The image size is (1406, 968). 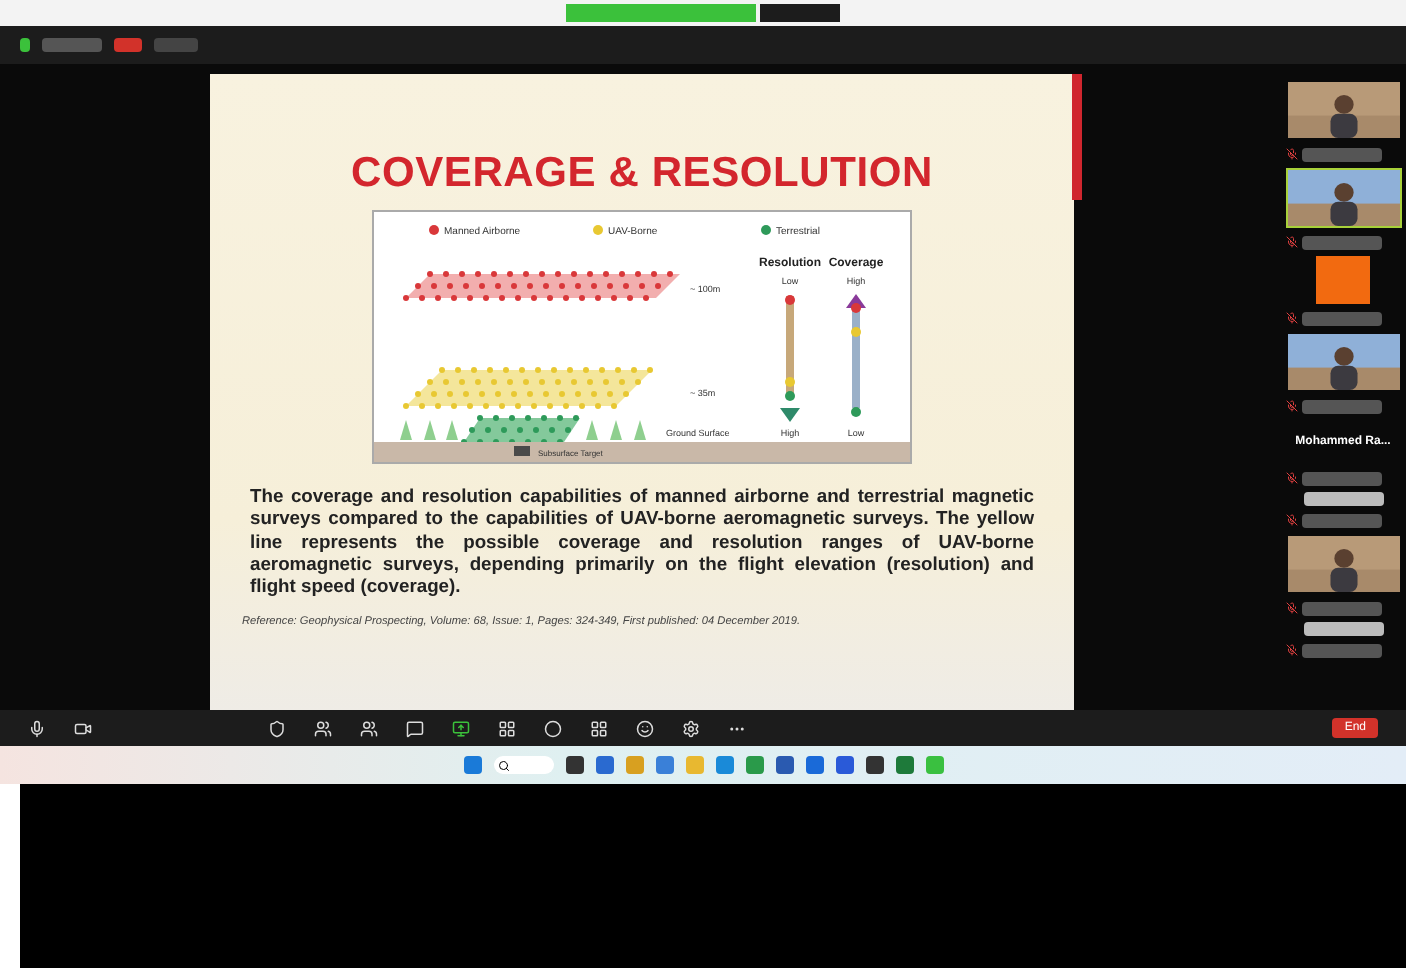 I want to click on reactions-icon, so click(x=645, y=728).